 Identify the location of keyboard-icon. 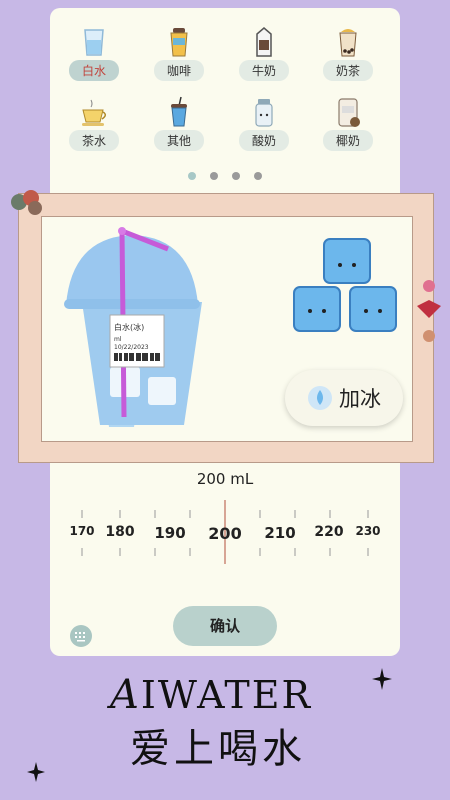
(81, 636).